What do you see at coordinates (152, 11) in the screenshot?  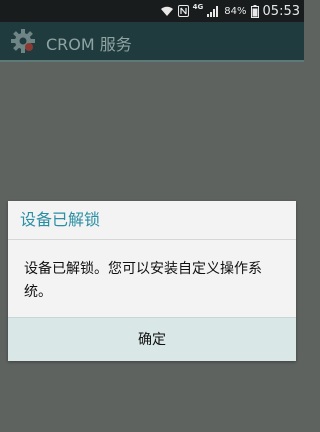 I see `status-bar: 4G 84% 05:53` at bounding box center [152, 11].